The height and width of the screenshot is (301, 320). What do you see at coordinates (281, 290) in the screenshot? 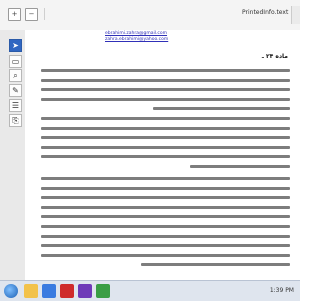
I see `clock: 1:39 PM` at bounding box center [281, 290].